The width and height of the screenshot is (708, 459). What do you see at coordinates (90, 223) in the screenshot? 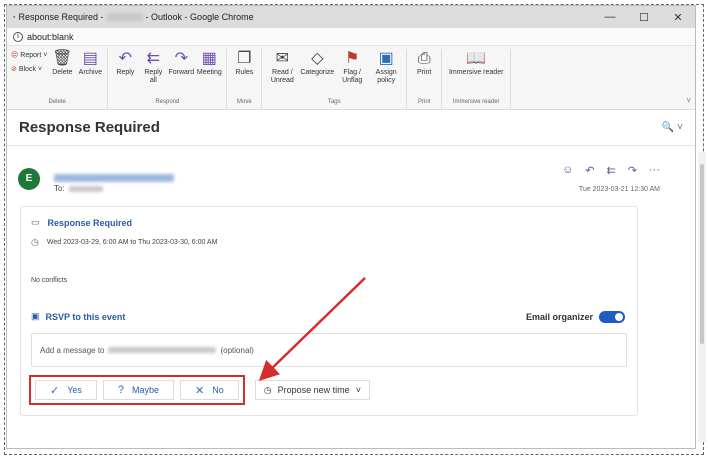
I see `event-title: Response Required` at bounding box center [90, 223].